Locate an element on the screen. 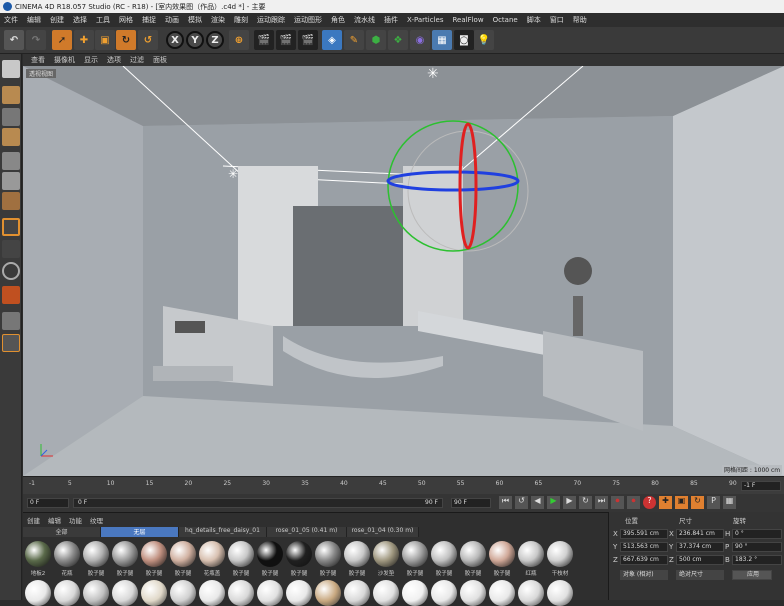 This screenshot has width=784, height=606. size-mode-dropdown: 绝对尺寸 is located at coordinates (700, 575).